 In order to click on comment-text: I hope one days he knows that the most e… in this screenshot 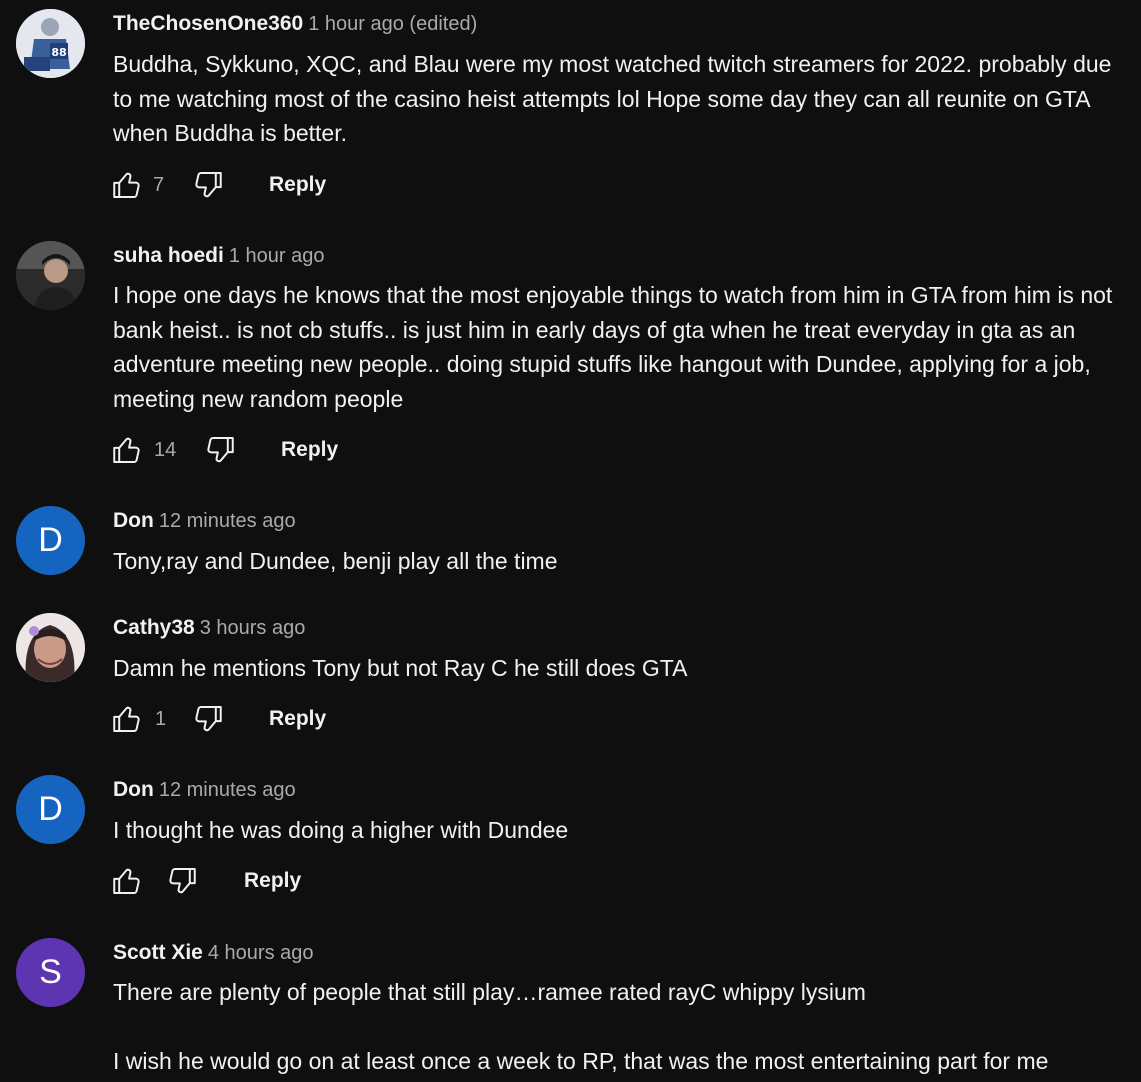, I will do `click(618, 347)`.